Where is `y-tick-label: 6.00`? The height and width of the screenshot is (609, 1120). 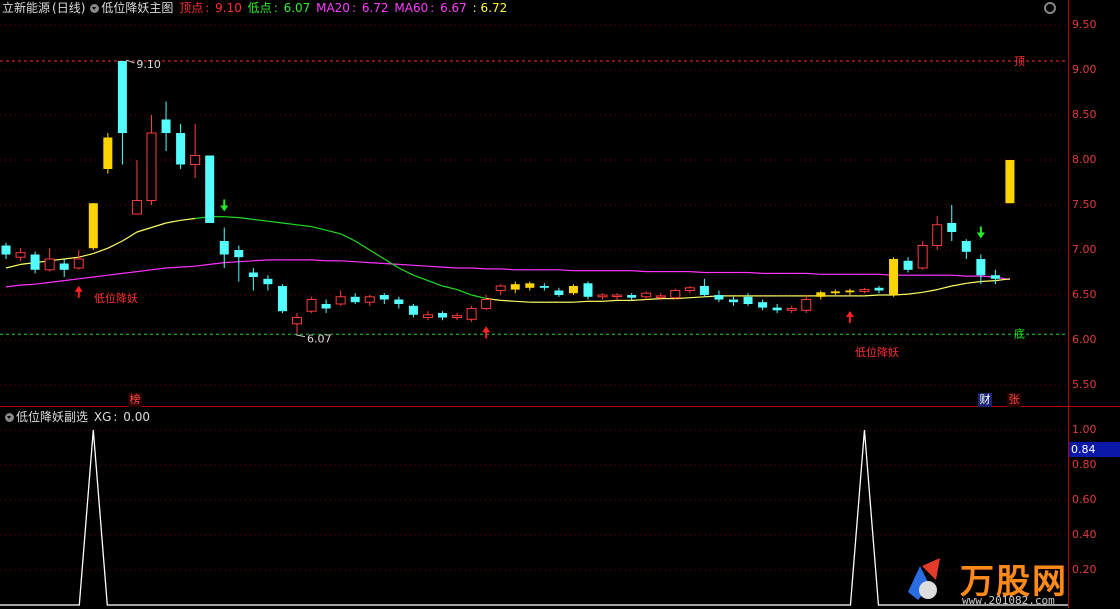
y-tick-label: 6.00 is located at coordinates (1084, 339).